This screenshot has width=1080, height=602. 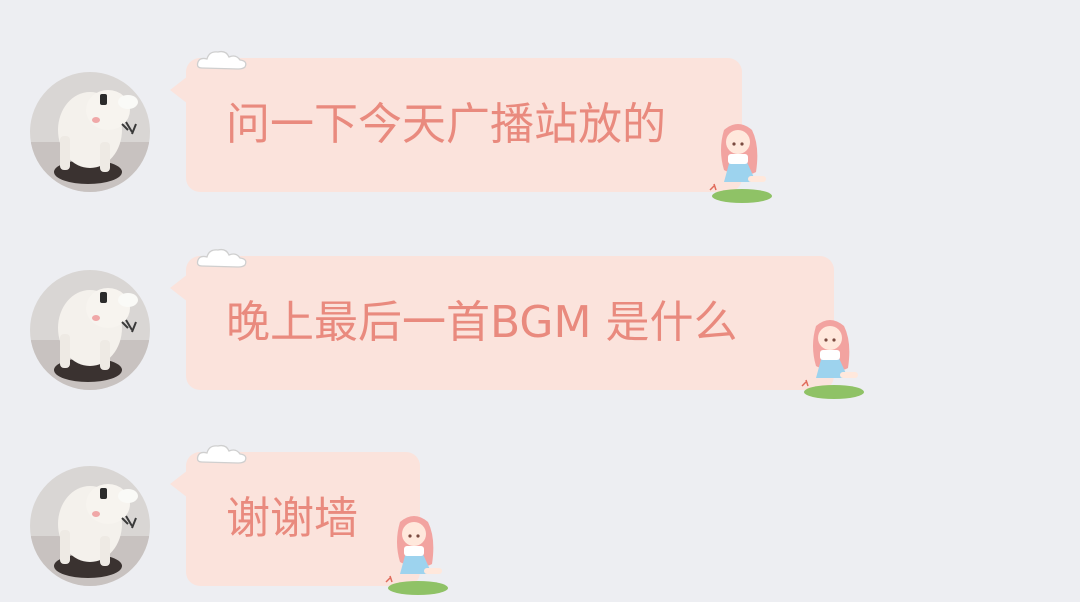 I want to click on message-text: 晚上最后一首BGM 是什么, so click(x=482, y=322).